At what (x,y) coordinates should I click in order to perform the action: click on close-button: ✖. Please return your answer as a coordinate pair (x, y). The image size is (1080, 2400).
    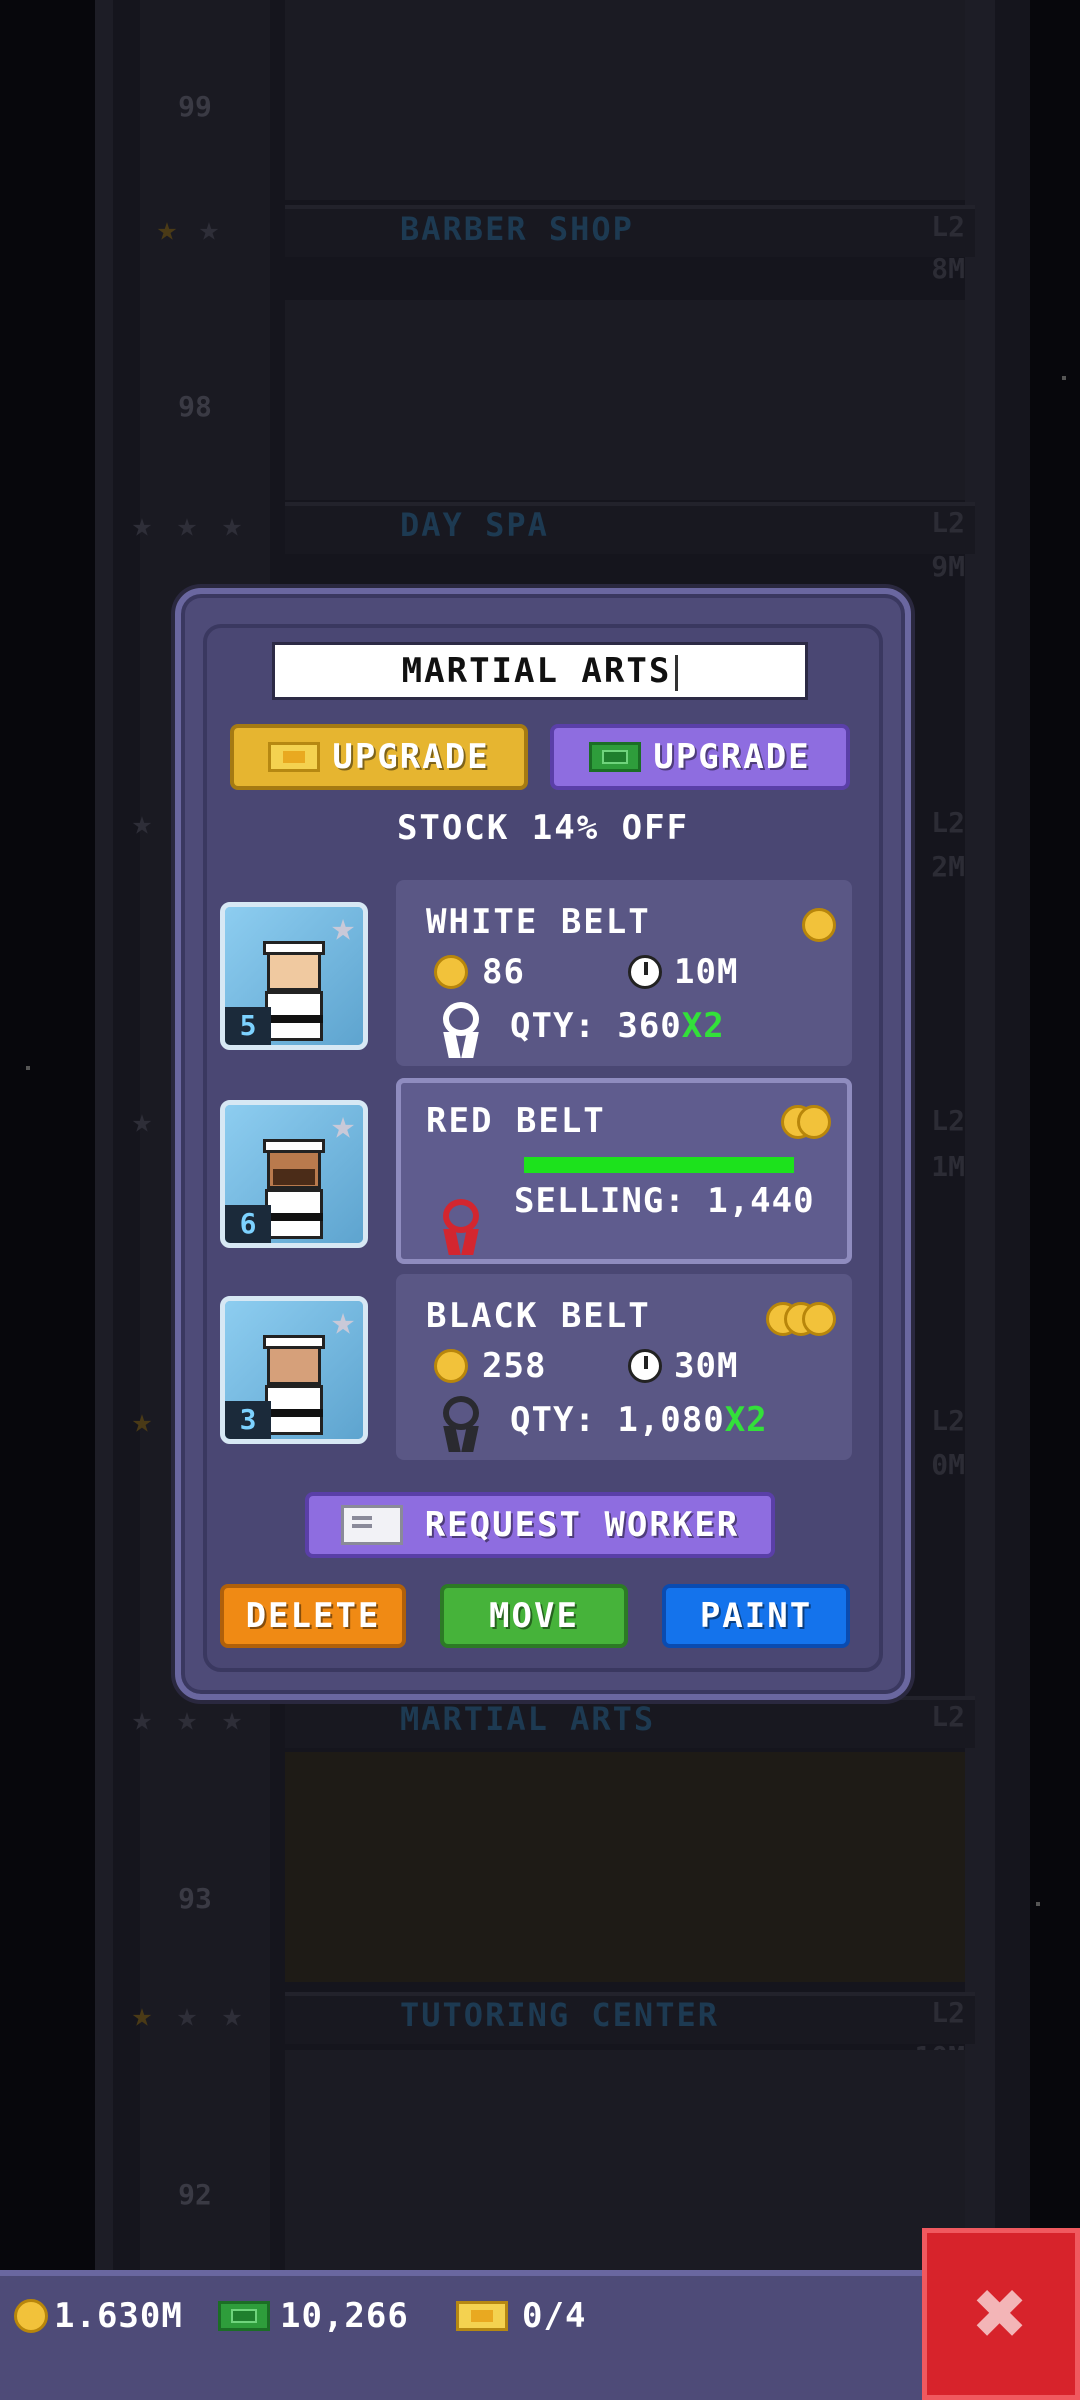
    Looking at the image, I should click on (1001, 2314).